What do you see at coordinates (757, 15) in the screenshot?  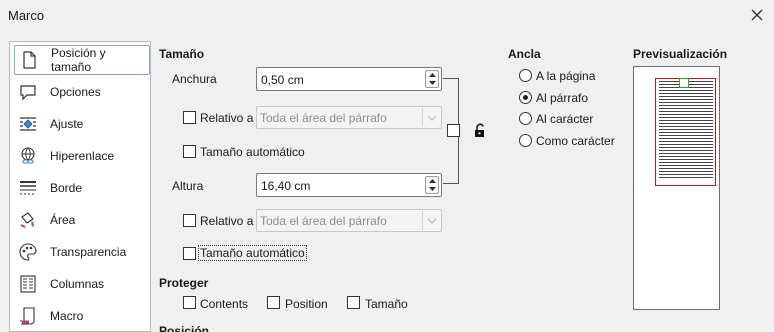 I see `close-icon` at bounding box center [757, 15].